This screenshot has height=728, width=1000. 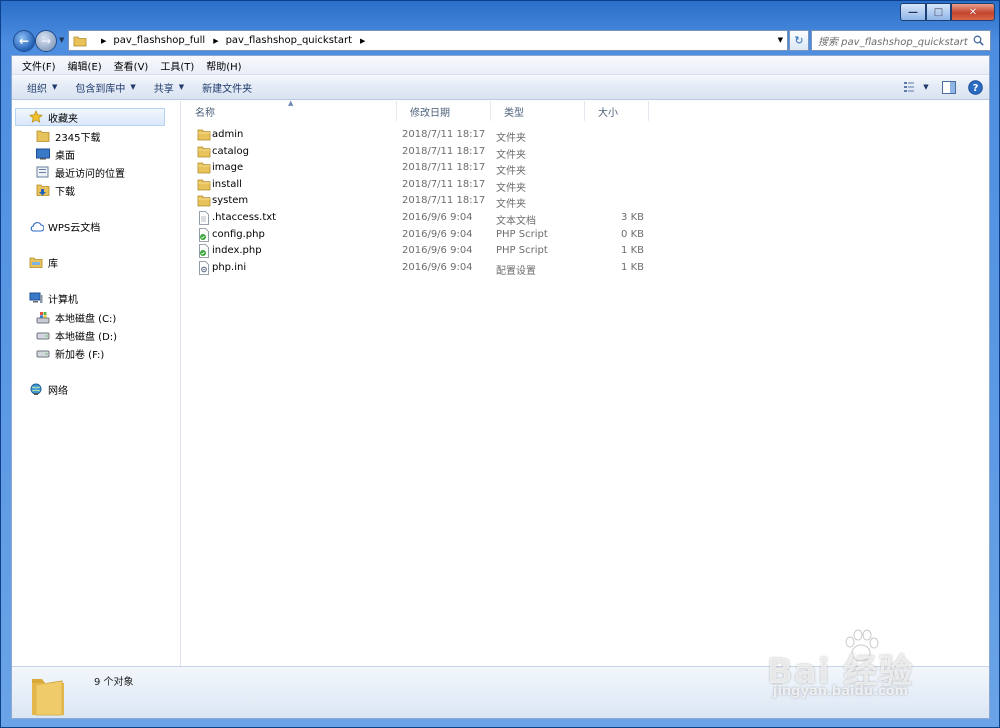 I want to click on include-in-library-label: 包含到库中, so click(x=100, y=89).